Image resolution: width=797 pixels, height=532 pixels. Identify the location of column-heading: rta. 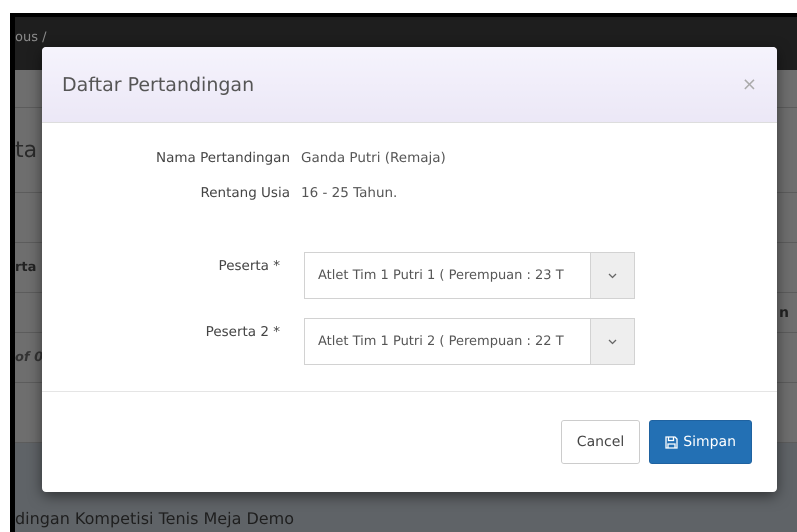
(25, 267).